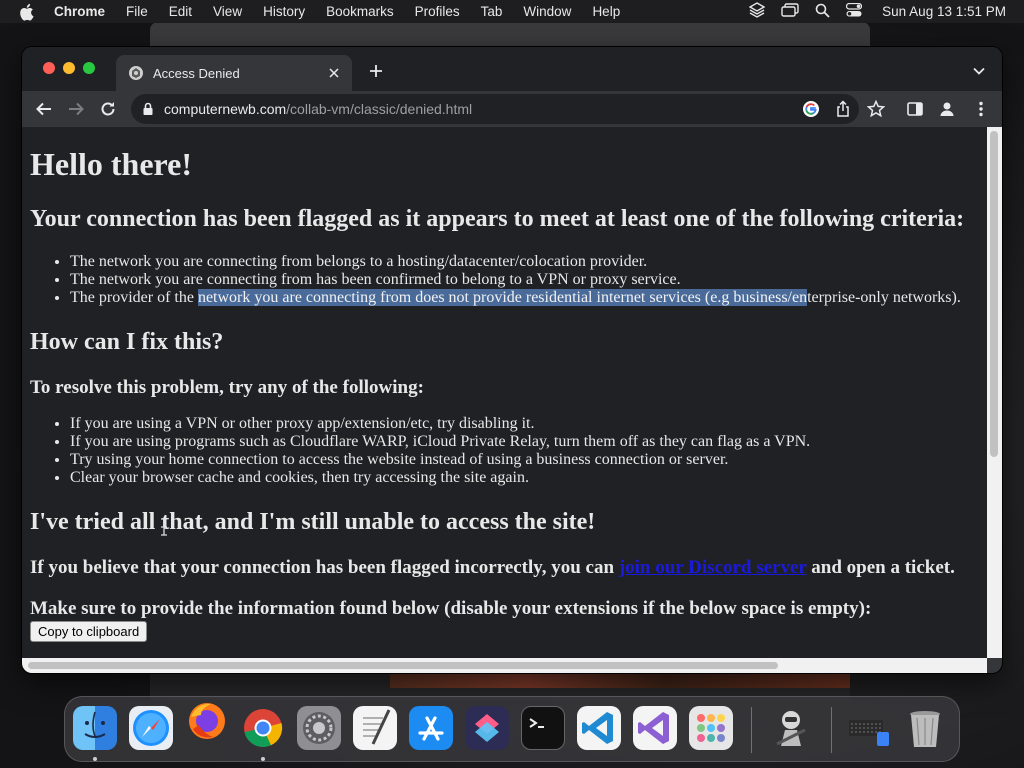  What do you see at coordinates (95, 728) in the screenshot?
I see `finder-icon` at bounding box center [95, 728].